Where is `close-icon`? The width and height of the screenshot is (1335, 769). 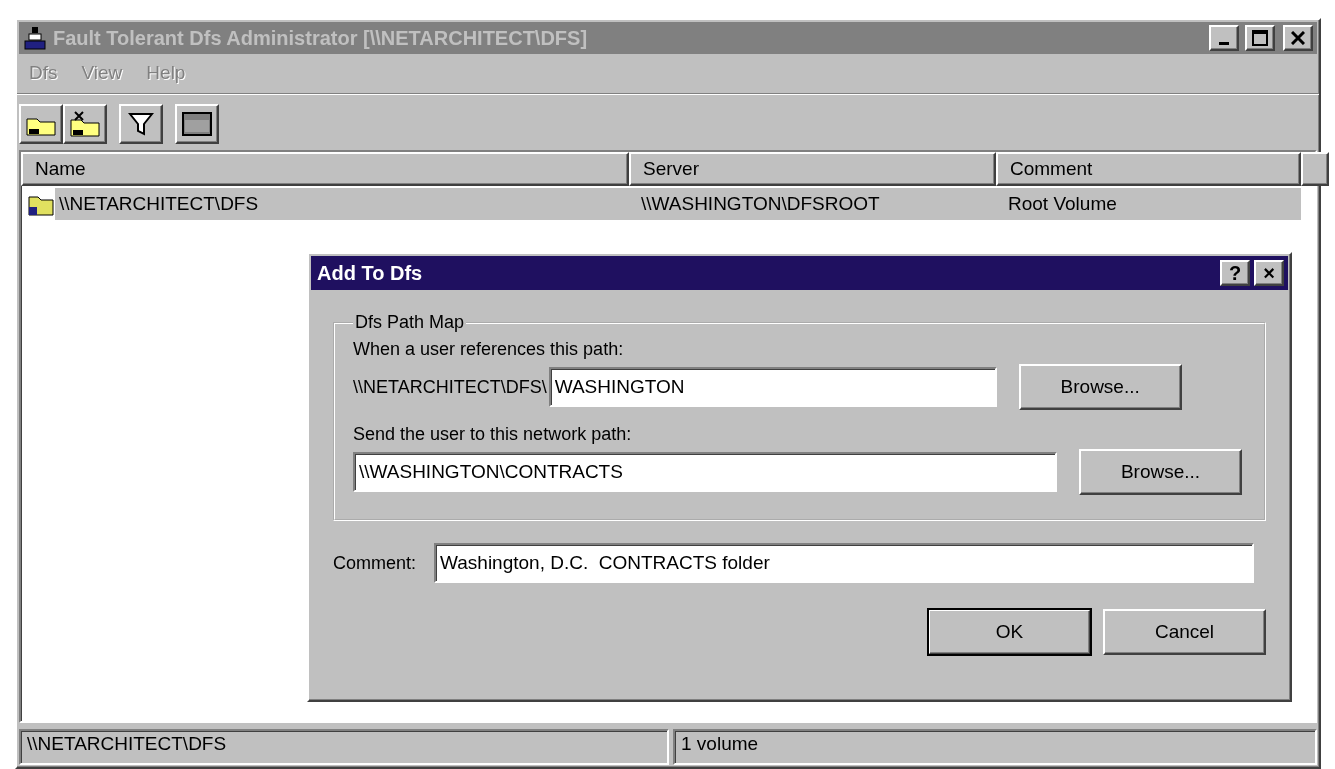
close-icon is located at coordinates (1298, 38).